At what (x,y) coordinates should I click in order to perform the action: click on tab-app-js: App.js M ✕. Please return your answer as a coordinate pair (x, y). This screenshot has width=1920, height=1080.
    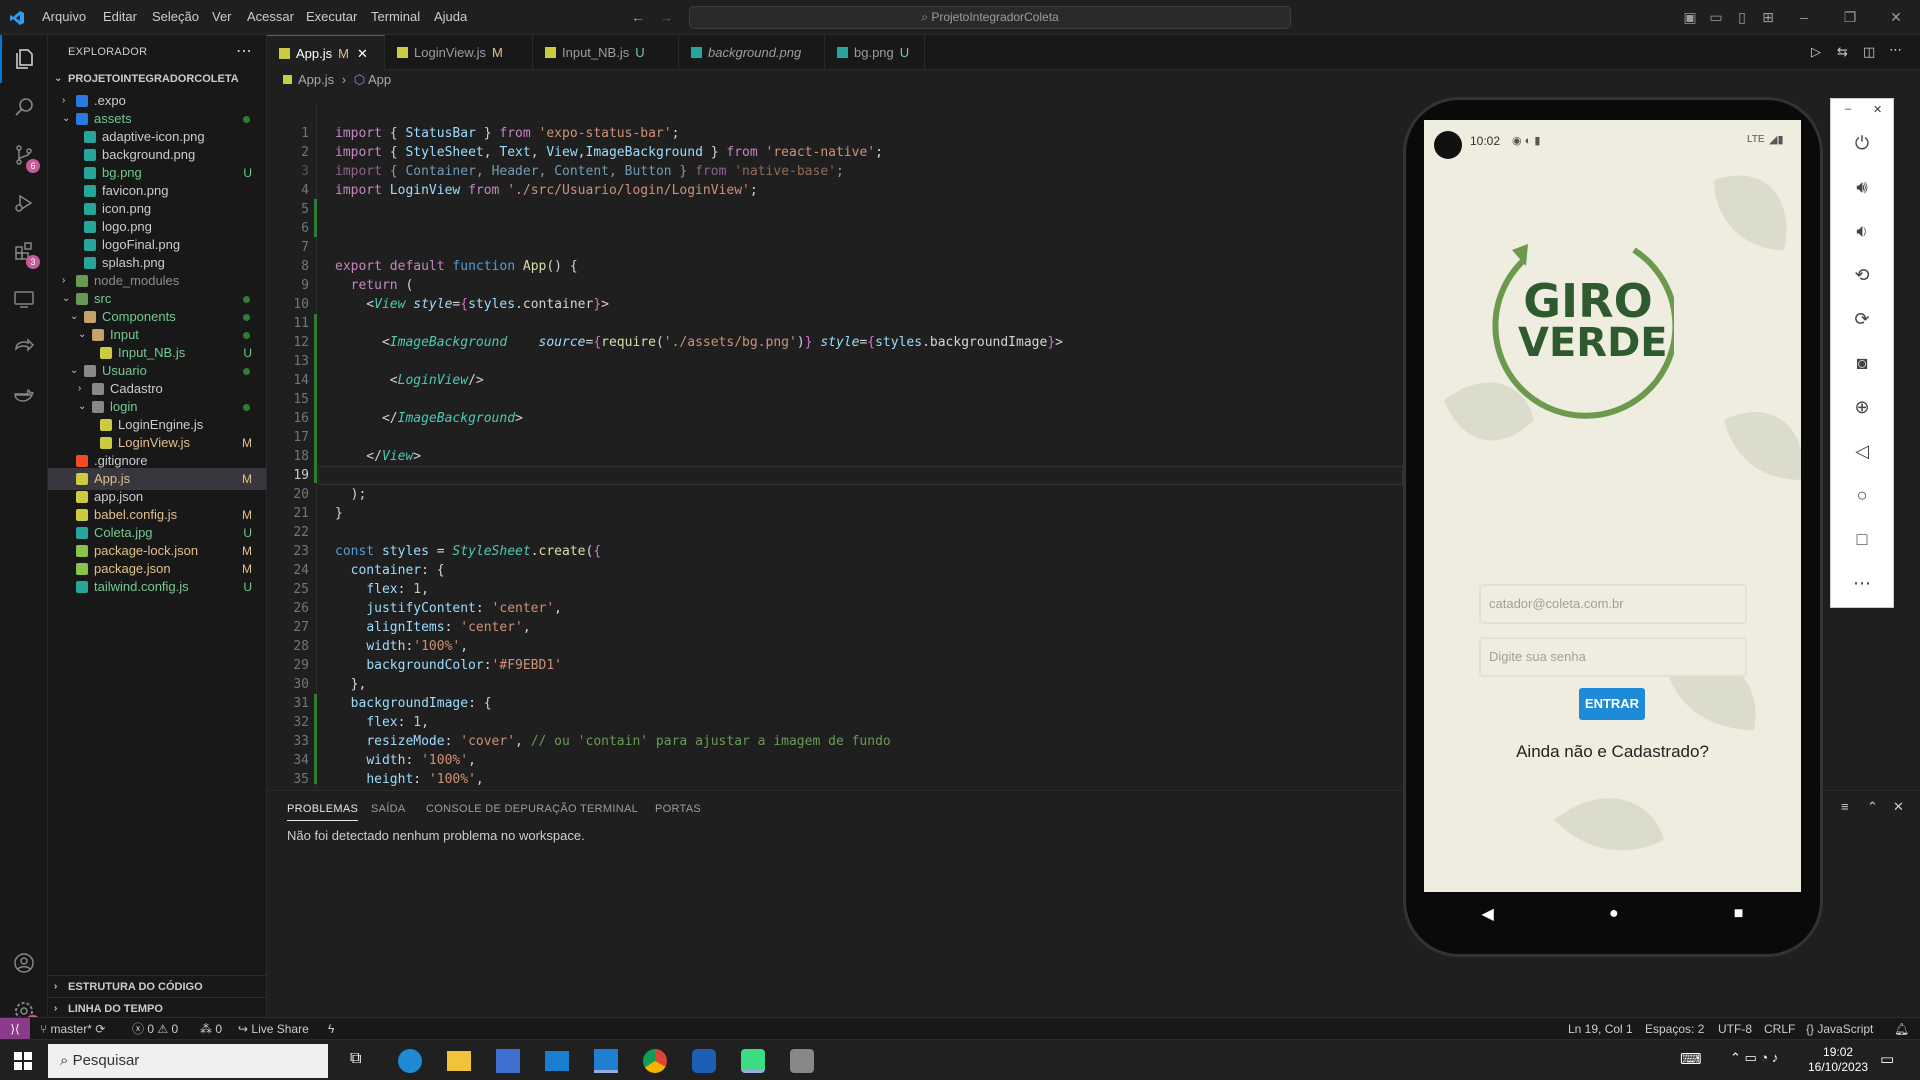
    Looking at the image, I should click on (326, 52).